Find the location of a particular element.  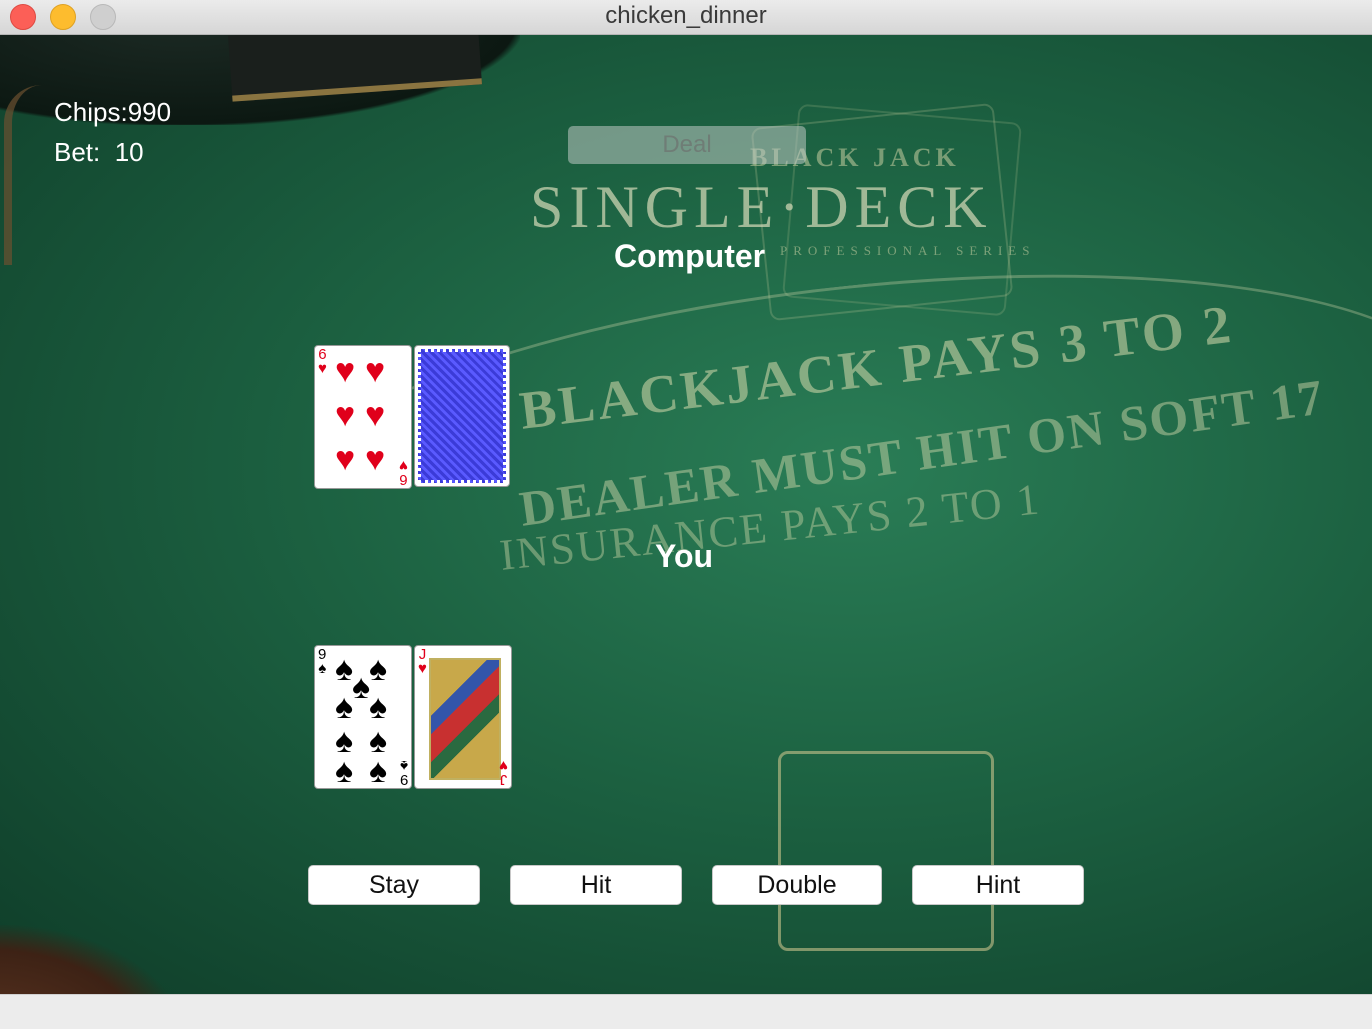

card-index-top: 9 ♠ is located at coordinates (322, 661).